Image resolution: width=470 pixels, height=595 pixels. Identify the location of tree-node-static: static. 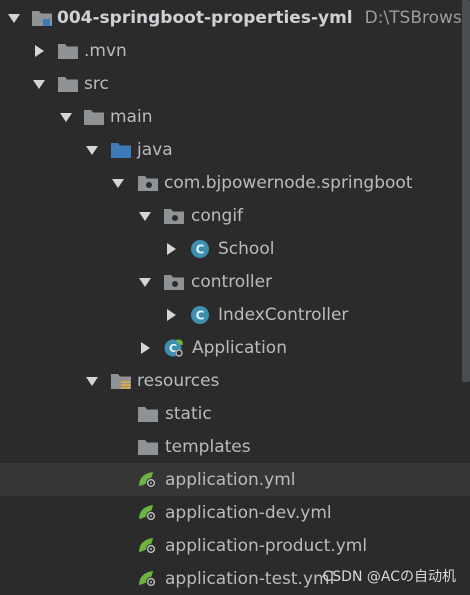
(235, 413).